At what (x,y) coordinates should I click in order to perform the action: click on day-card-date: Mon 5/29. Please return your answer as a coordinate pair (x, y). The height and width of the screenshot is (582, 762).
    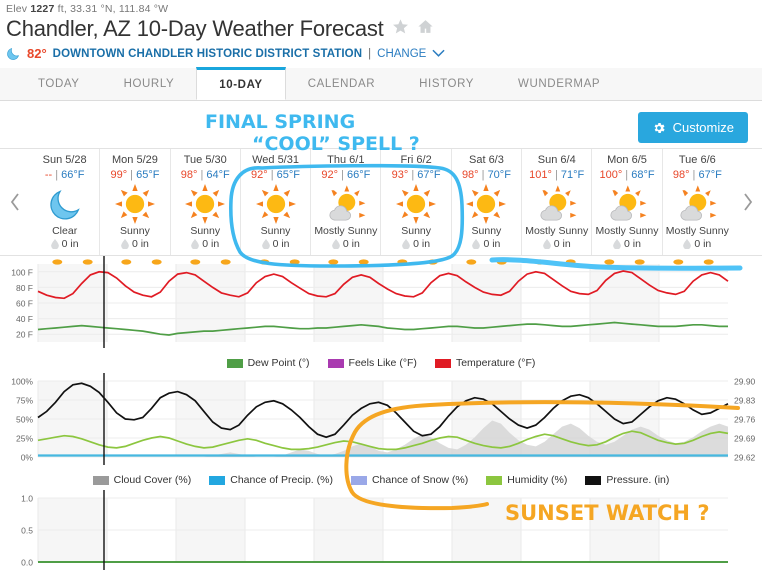
    Looking at the image, I should click on (135, 160).